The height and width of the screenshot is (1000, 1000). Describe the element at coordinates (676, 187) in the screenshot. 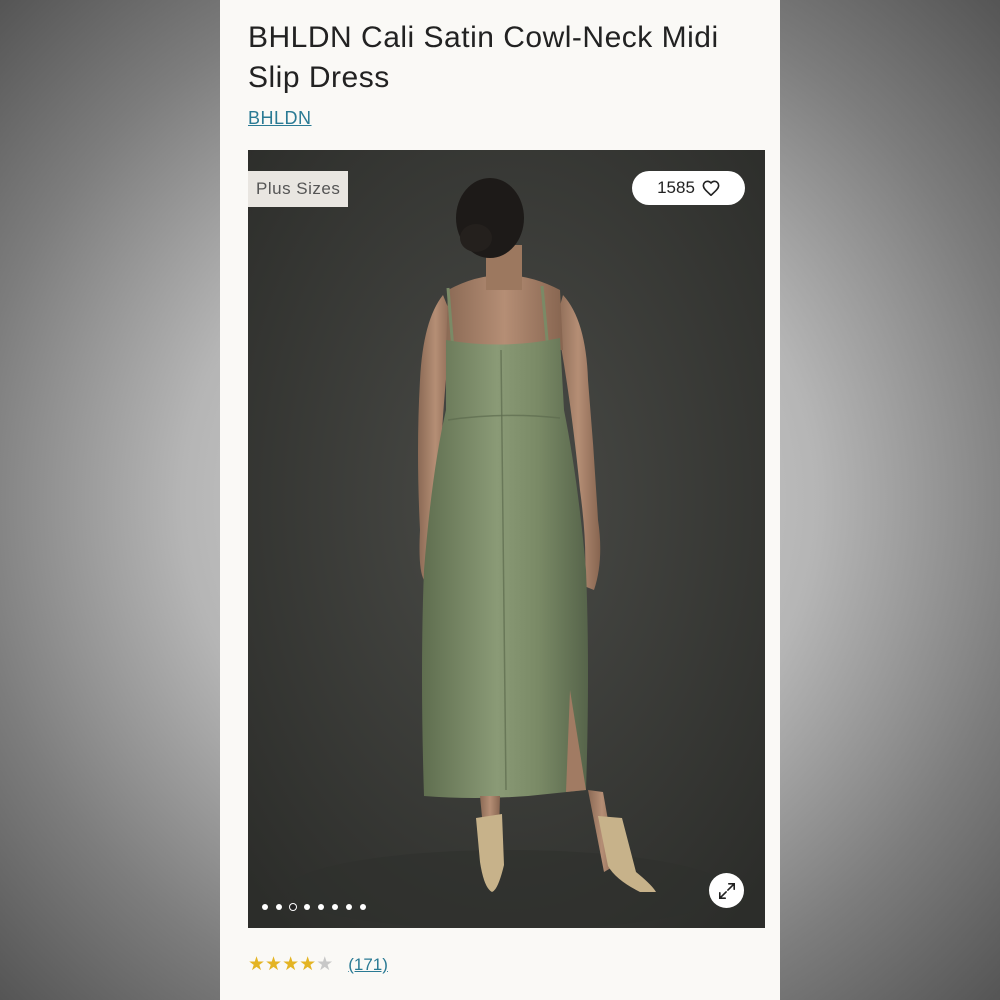

I see `like-count: 1585` at that location.